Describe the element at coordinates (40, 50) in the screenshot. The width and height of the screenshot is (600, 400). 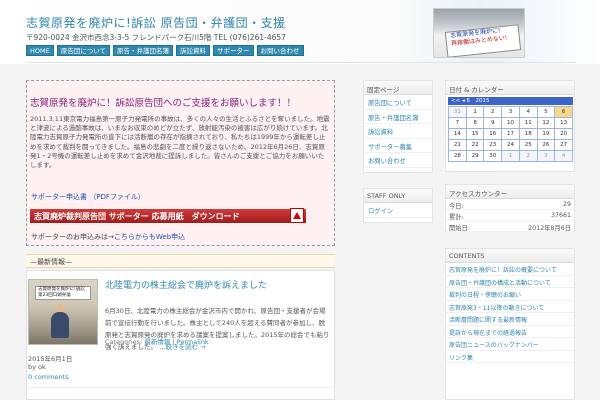
I see `nav-item-home: HOME` at that location.